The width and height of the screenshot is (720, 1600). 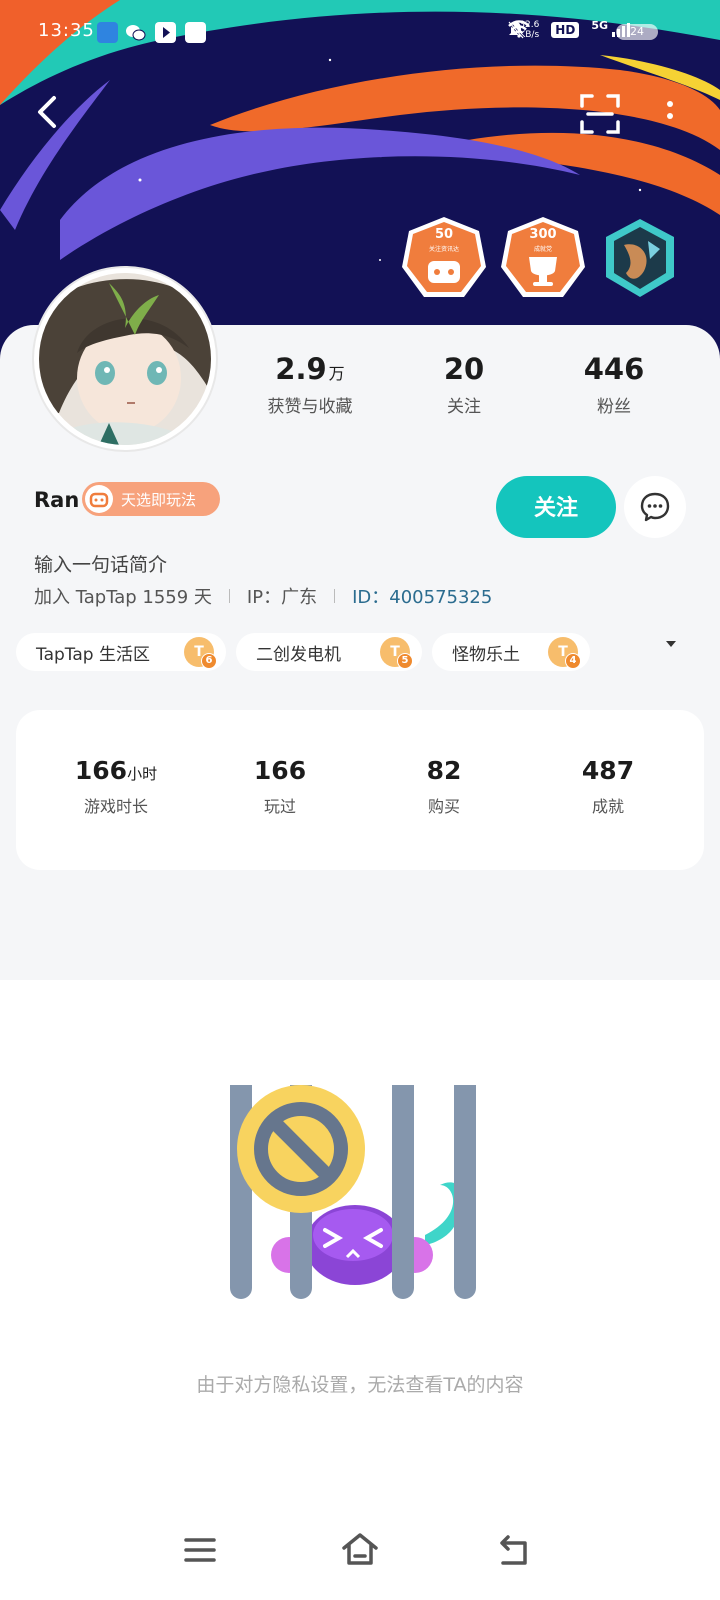 I want to click on app-square-icon, so click(x=195, y=32).